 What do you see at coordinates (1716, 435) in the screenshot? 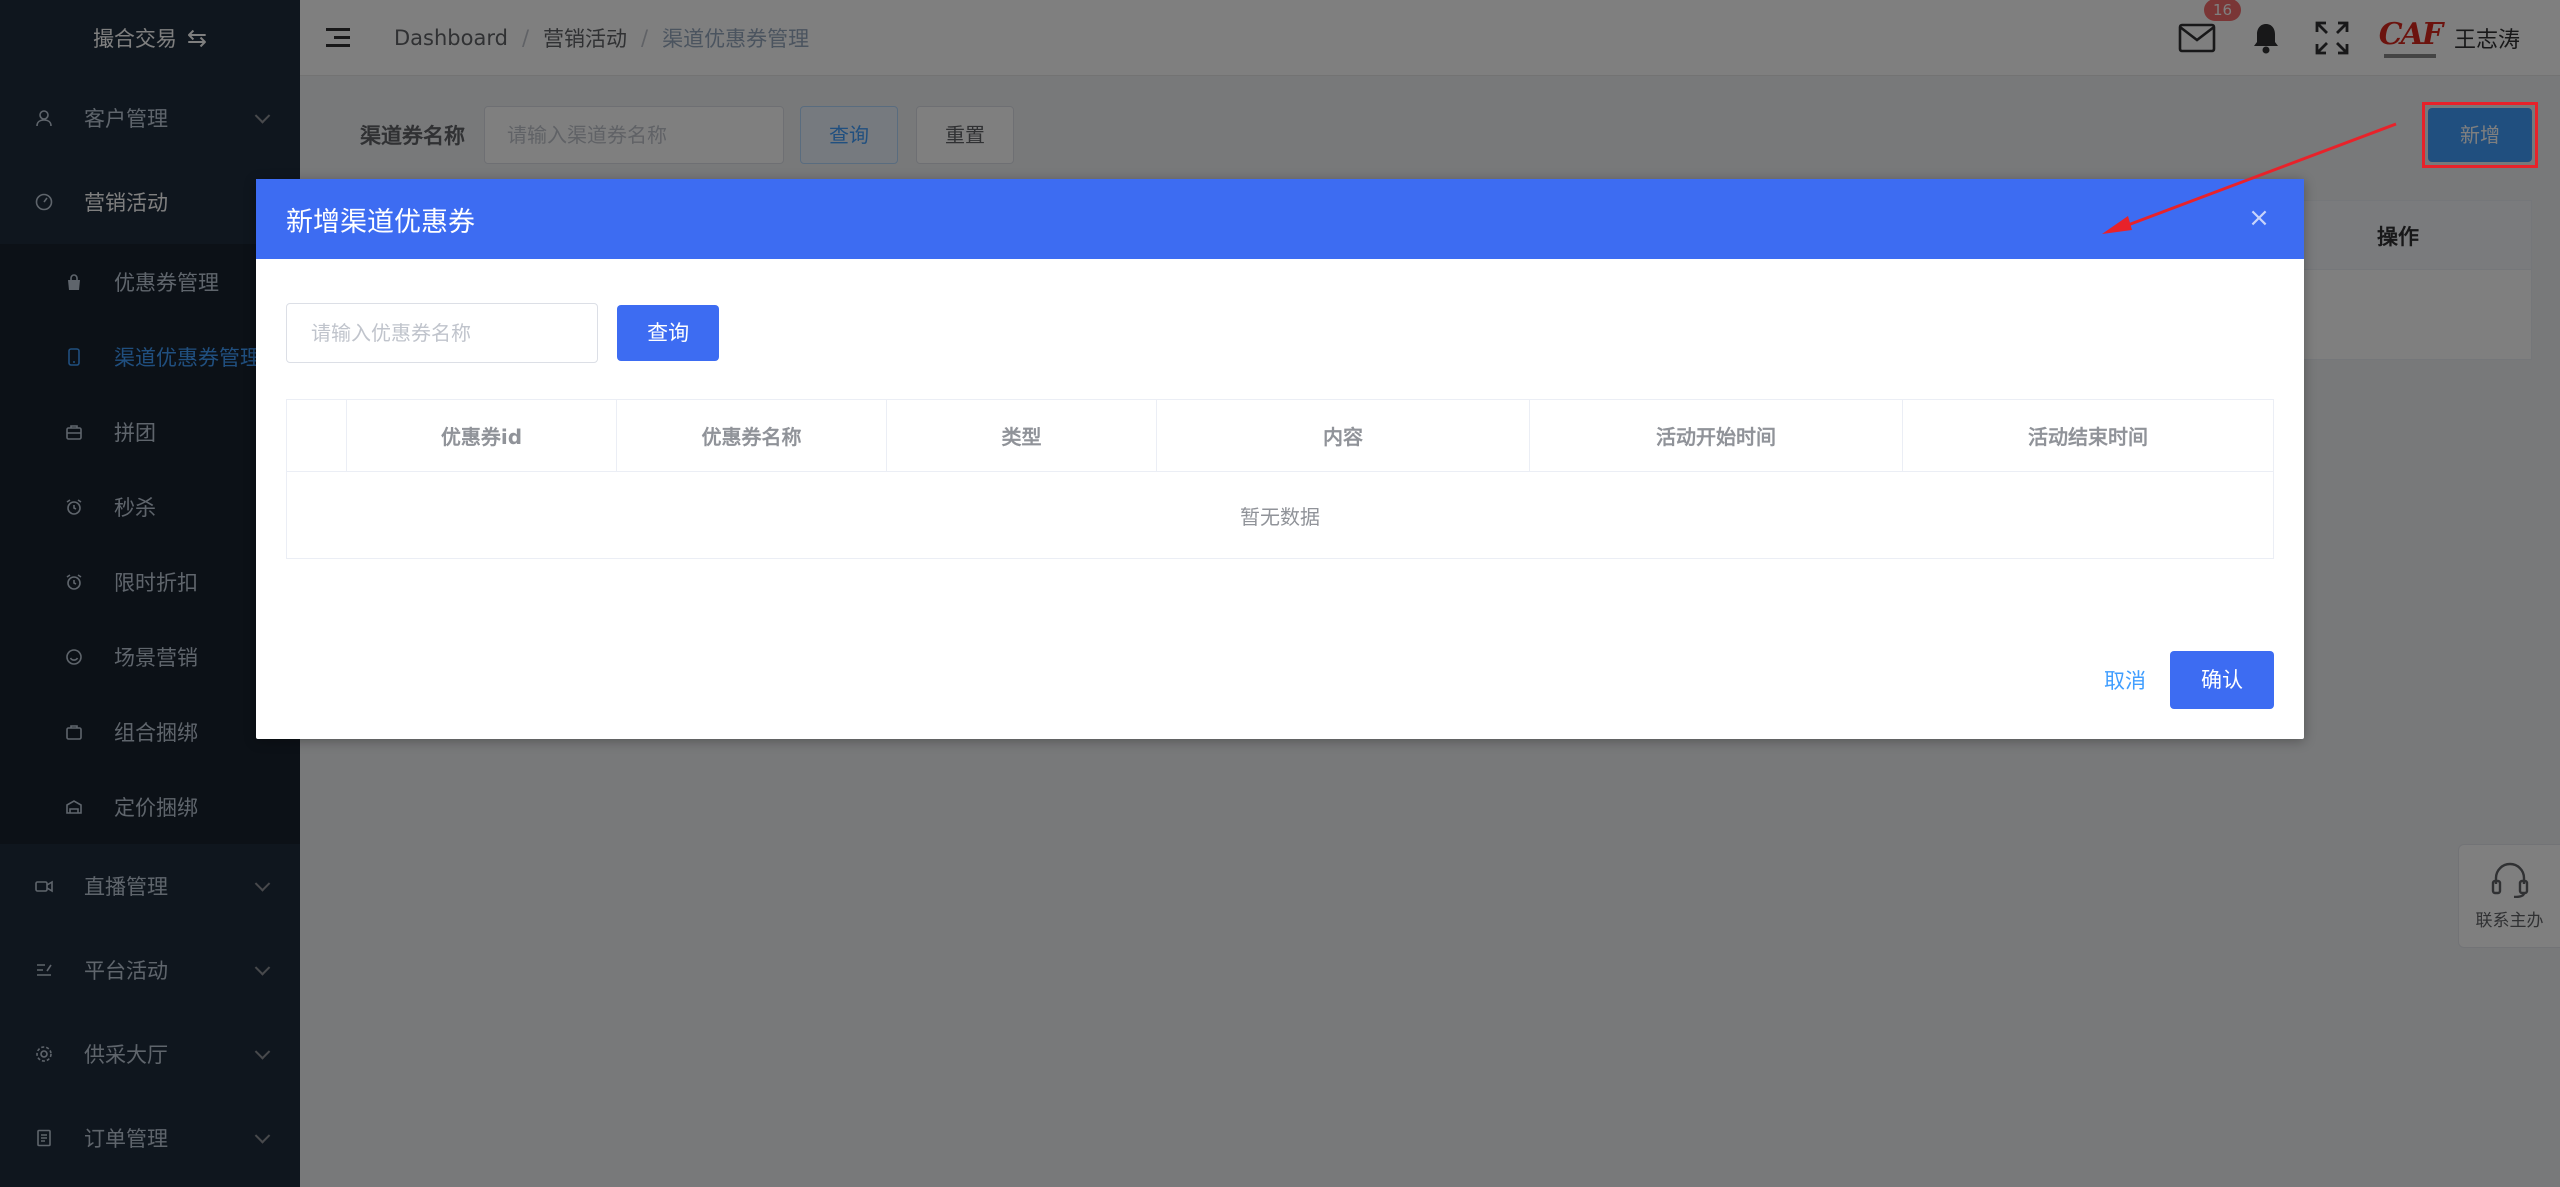
I see `column-header-start-time: 活动开始时间` at bounding box center [1716, 435].